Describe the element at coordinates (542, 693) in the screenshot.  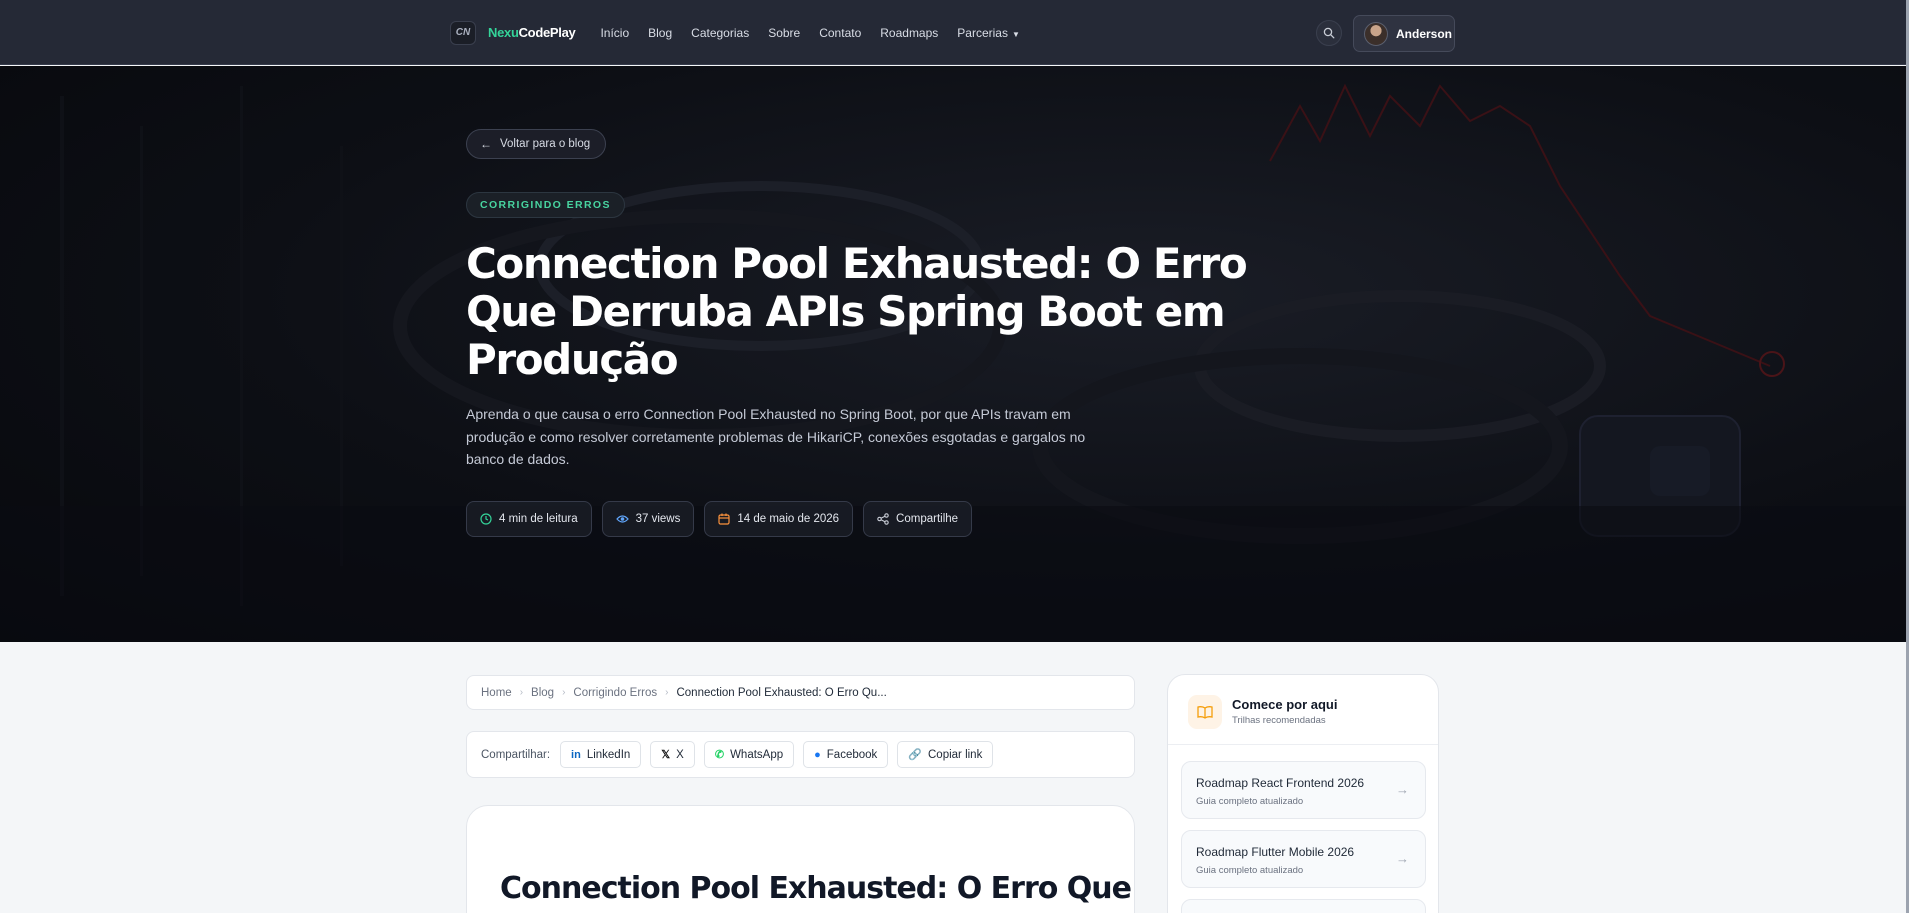
I see `breadcrumb-blog: Blog` at that location.